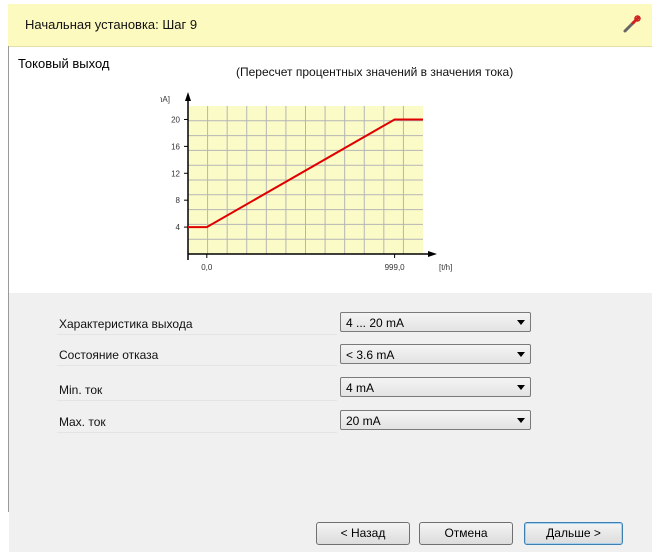  I want to click on section-title: Токовый выход, so click(64, 63).